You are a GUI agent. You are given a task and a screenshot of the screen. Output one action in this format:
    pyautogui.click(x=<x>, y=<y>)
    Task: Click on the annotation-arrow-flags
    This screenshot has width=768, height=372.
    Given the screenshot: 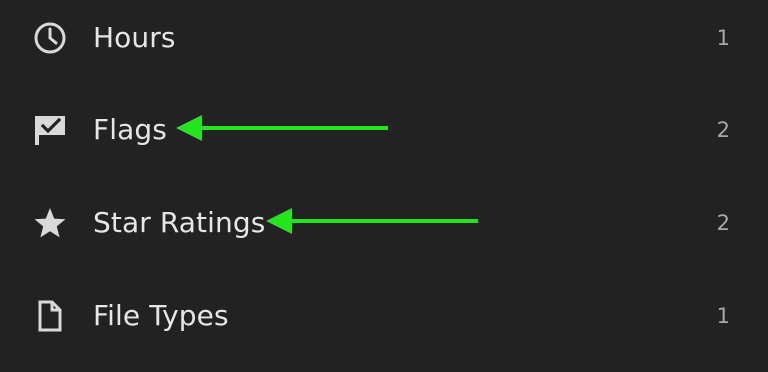 What is the action you would take?
    pyautogui.click(x=282, y=128)
    